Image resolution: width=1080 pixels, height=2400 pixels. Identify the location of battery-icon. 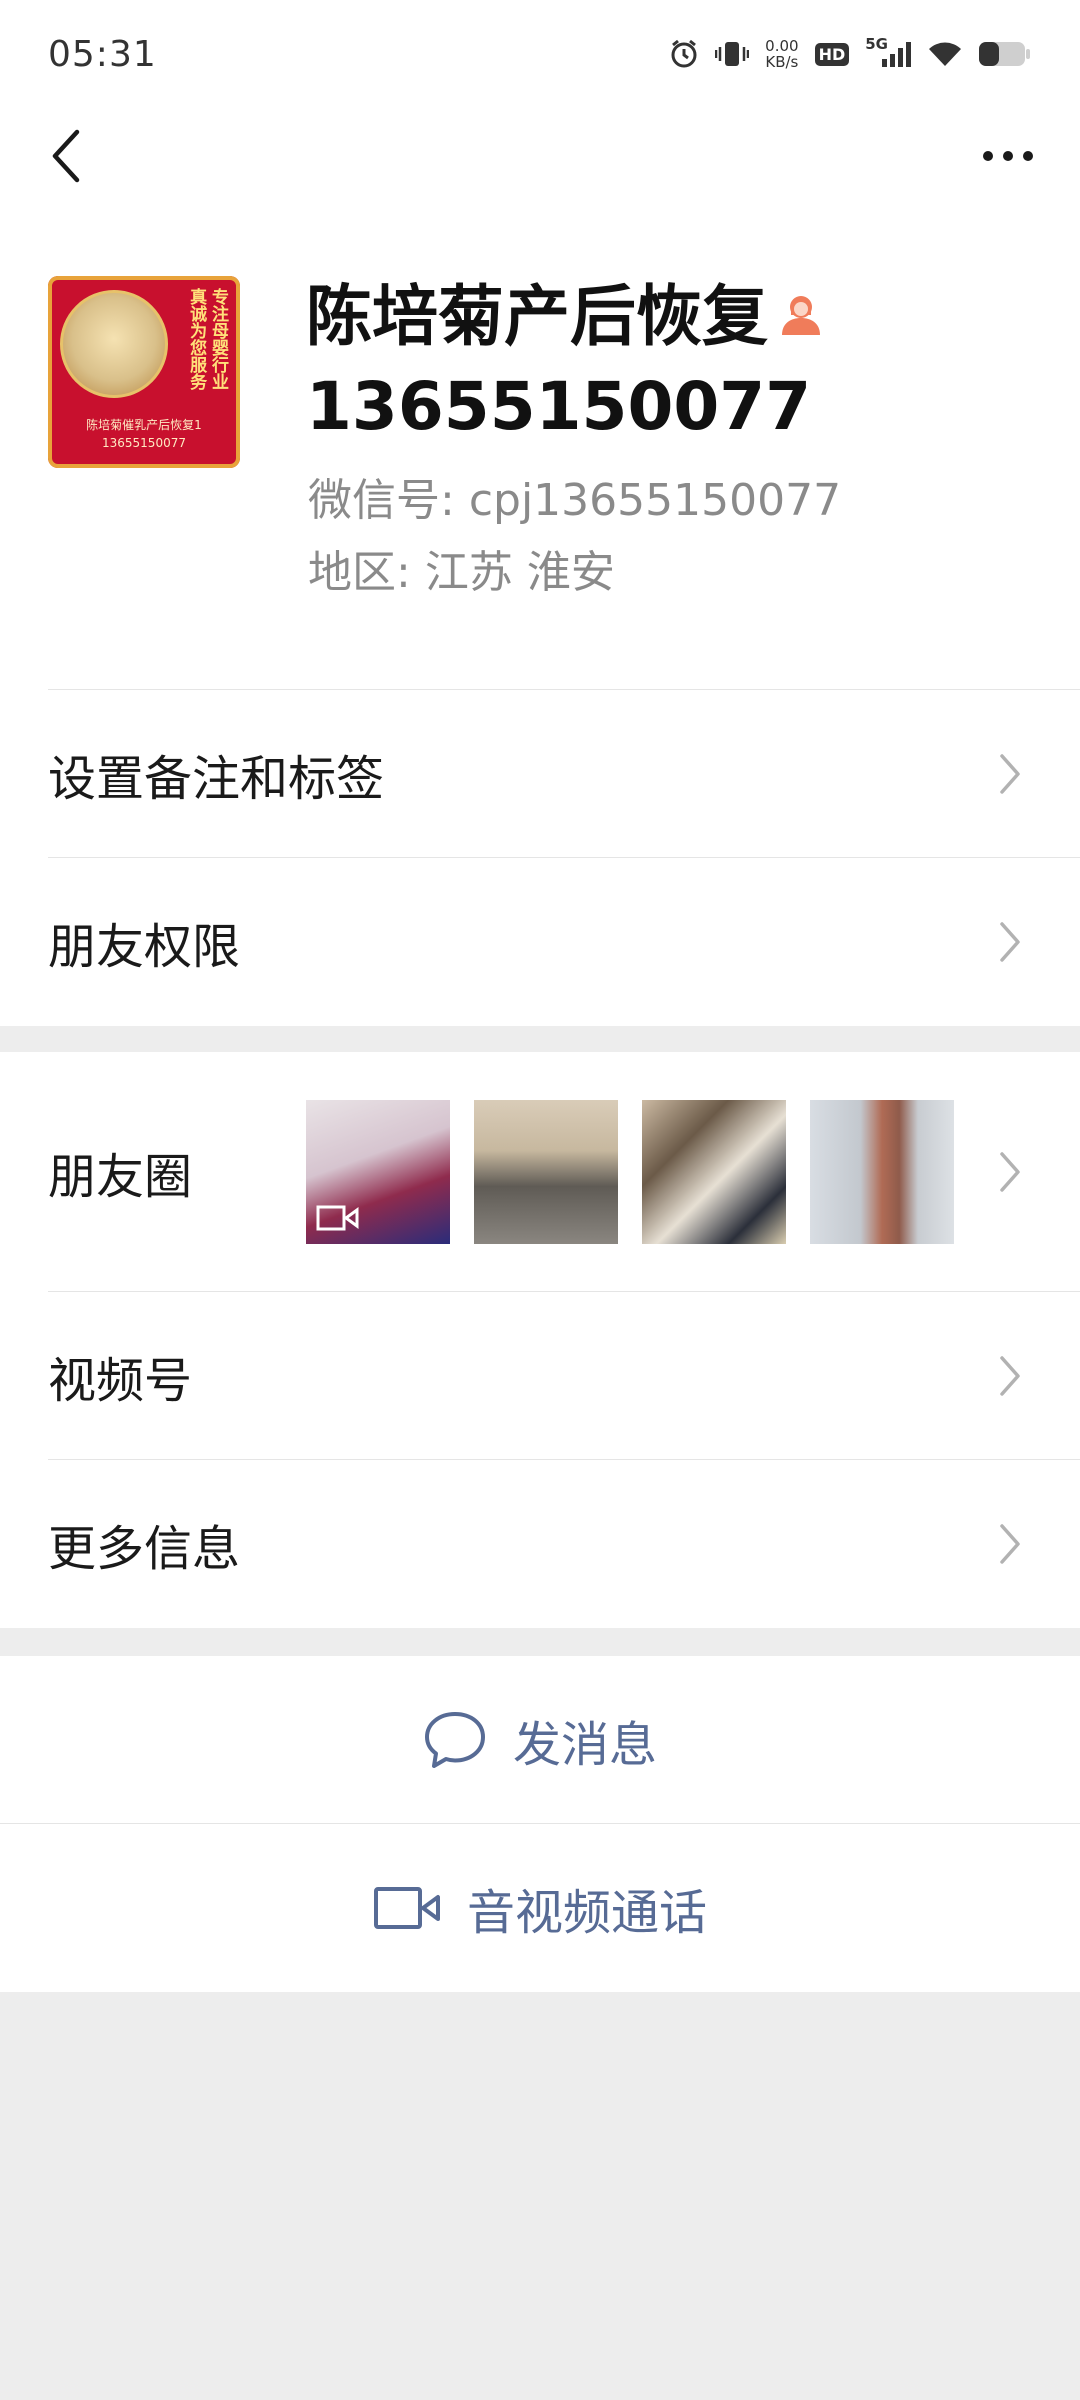
(1005, 54).